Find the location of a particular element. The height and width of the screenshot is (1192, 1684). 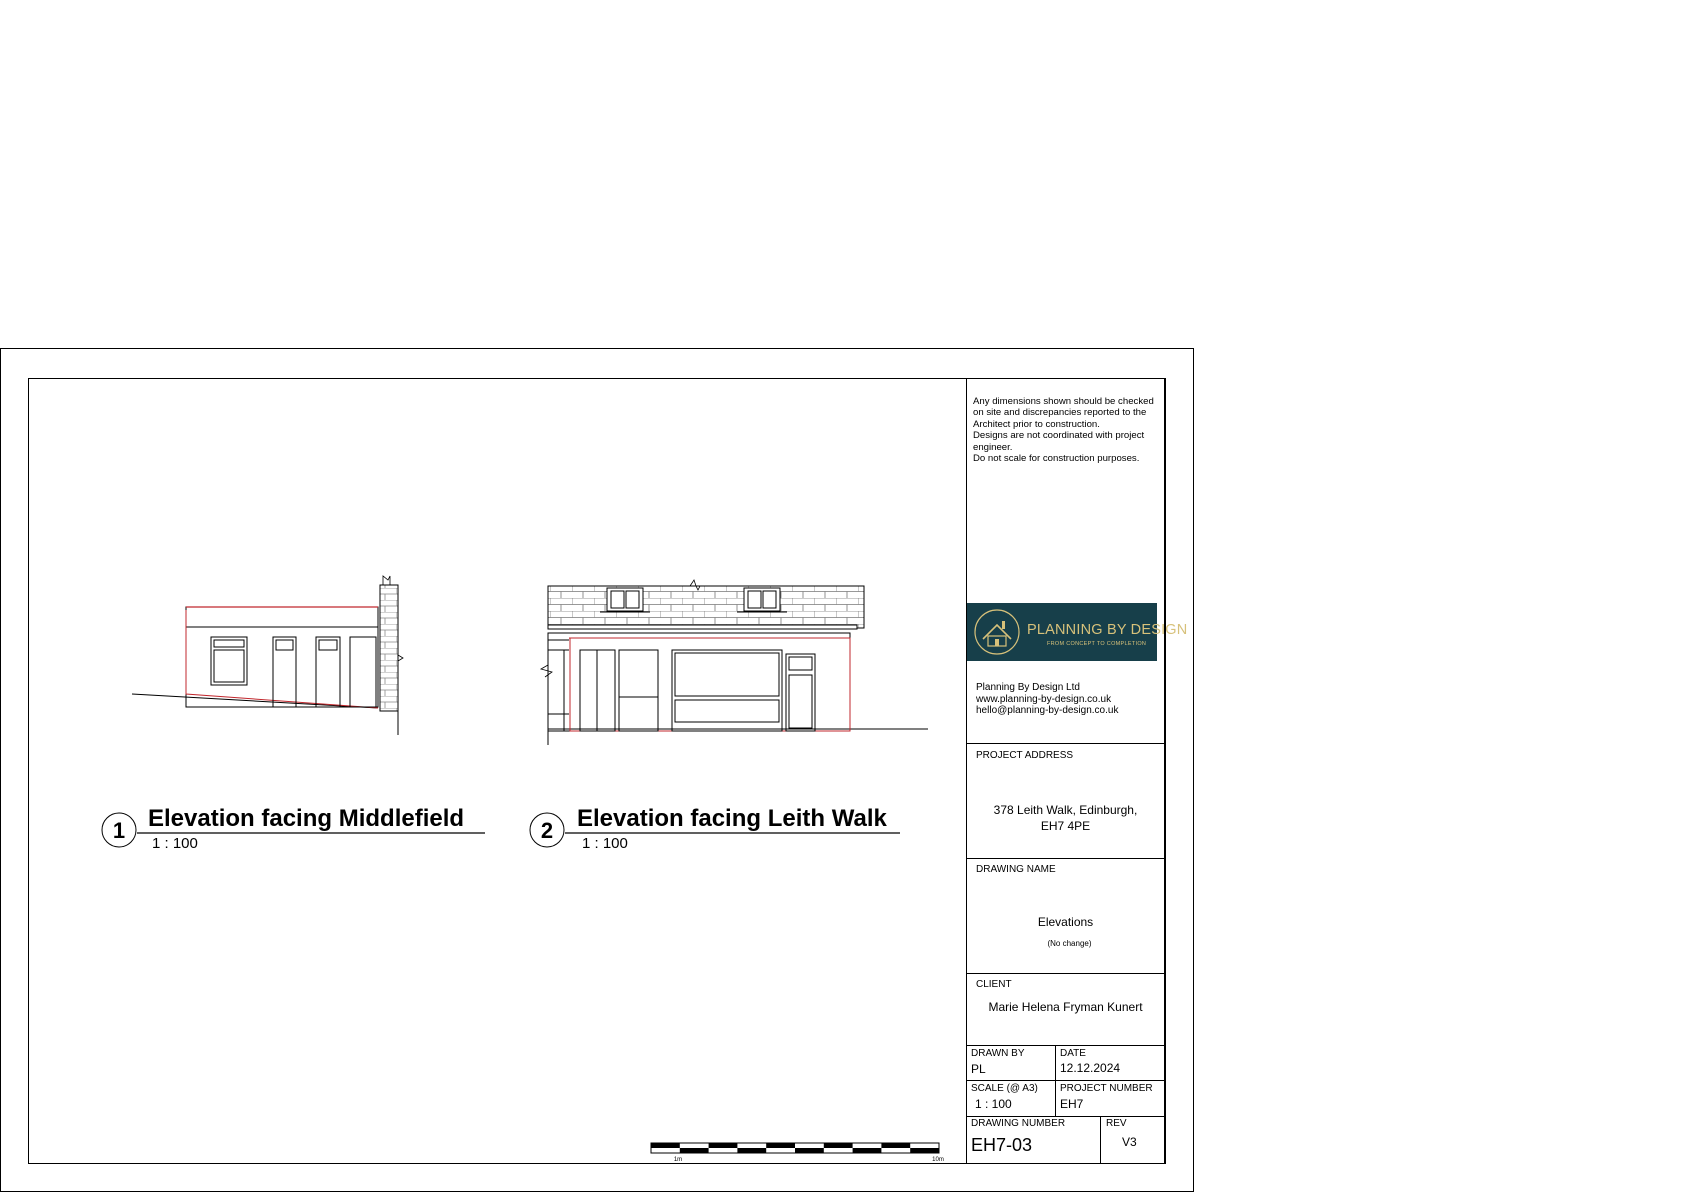

logo-name: PLANNING BY DESIGN is located at coordinates (1107, 630).